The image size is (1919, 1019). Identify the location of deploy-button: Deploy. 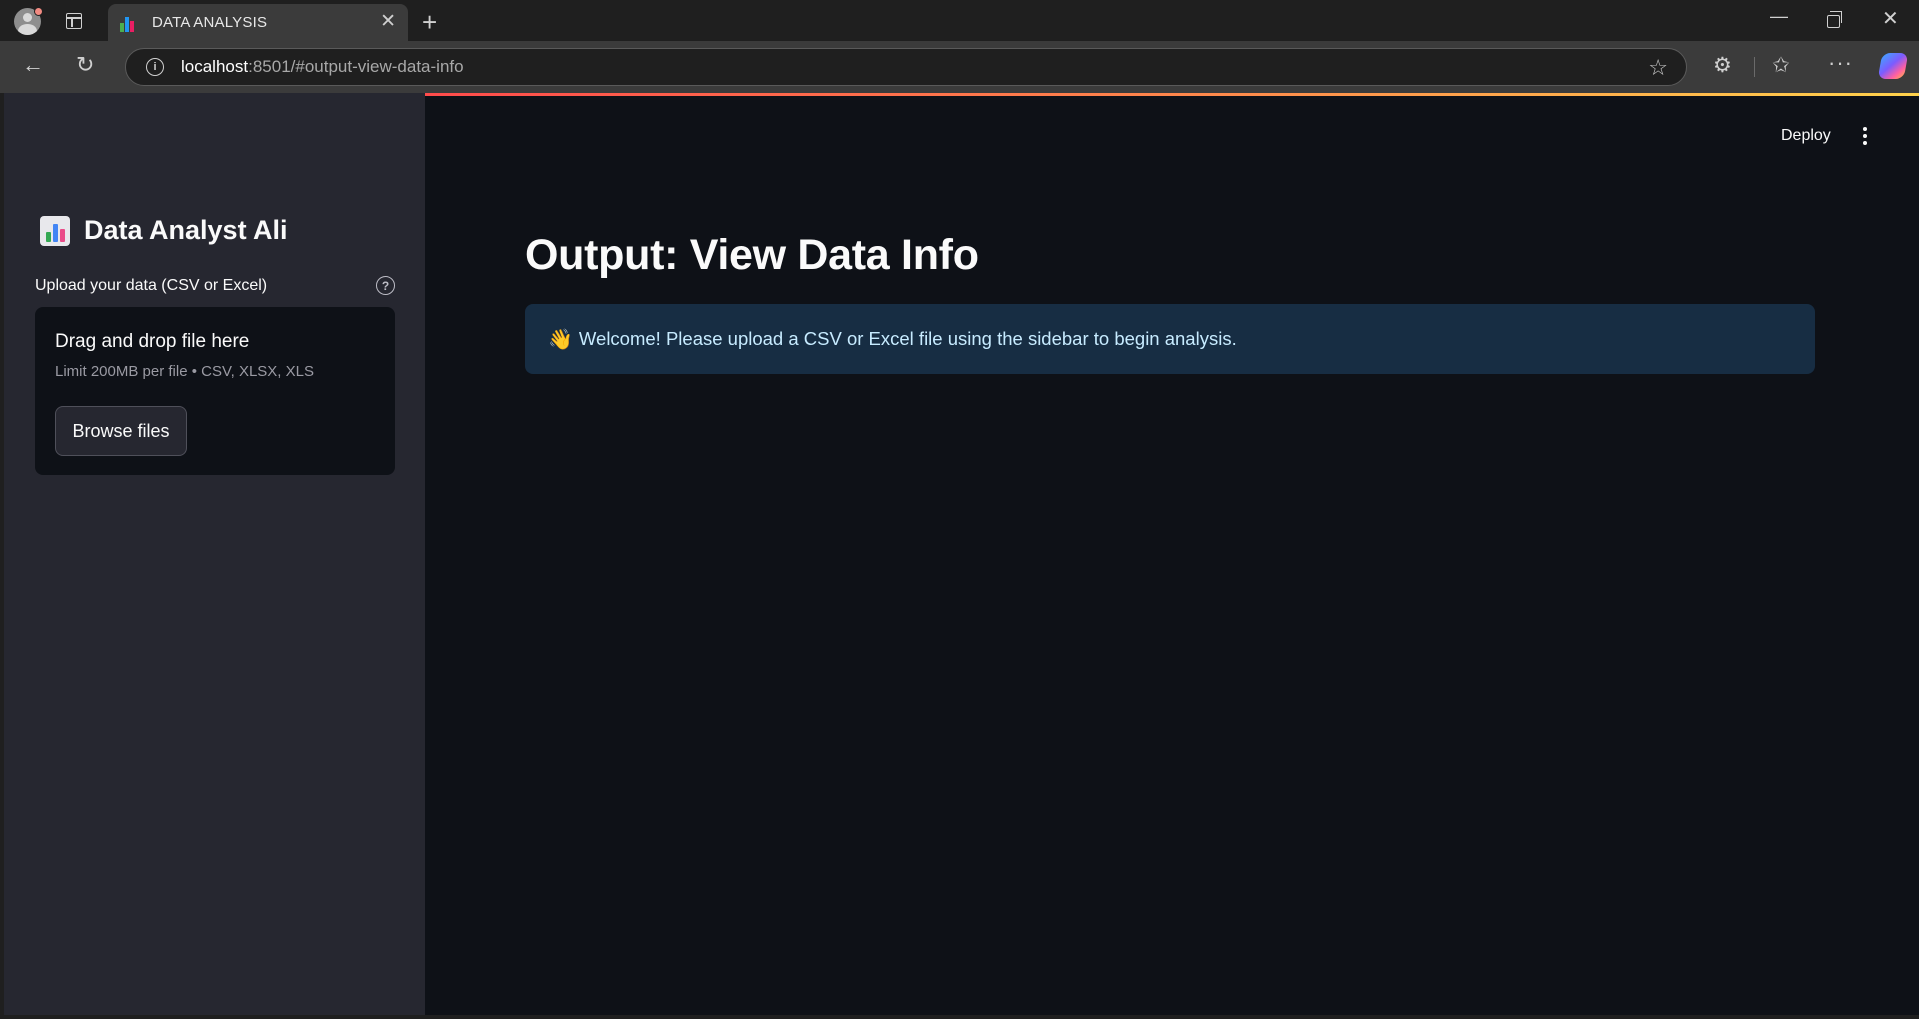
(1806, 136).